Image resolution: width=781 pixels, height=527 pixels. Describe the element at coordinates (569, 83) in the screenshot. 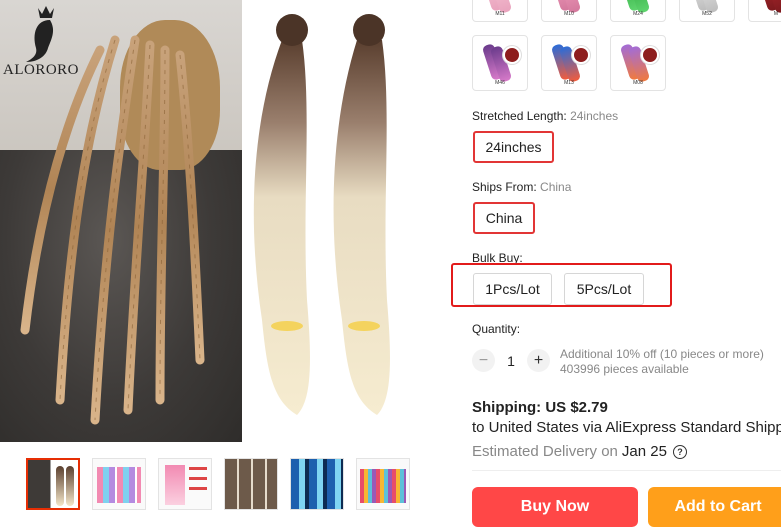

I see `swatch-code: M13` at that location.